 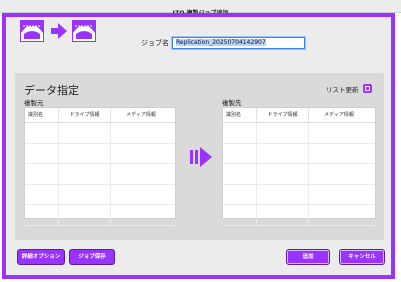 I want to click on save-job-button: ジョブ保存, so click(x=92, y=257).